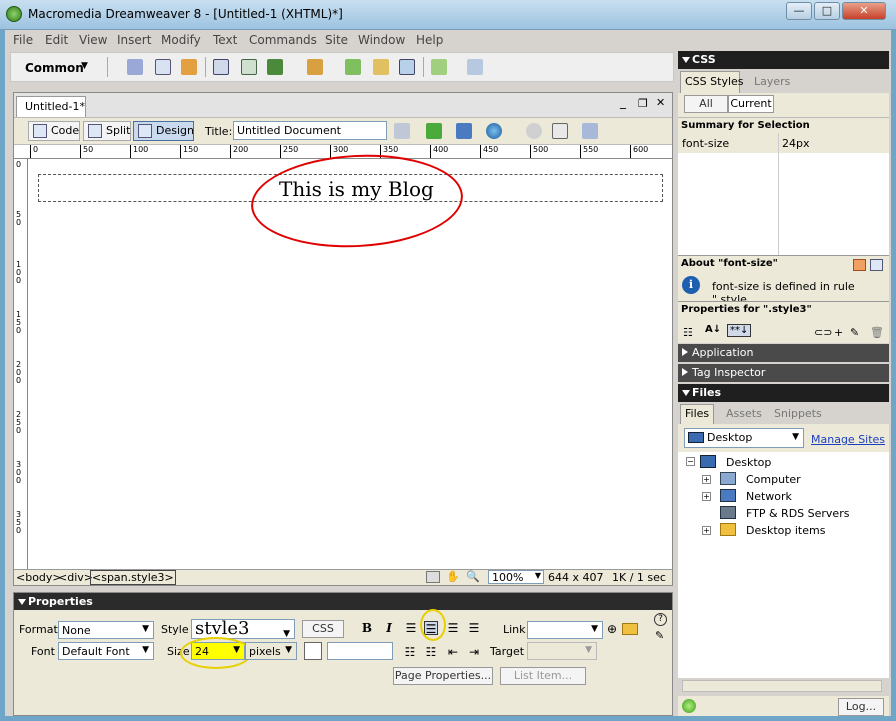 The image size is (896, 721). Describe the element at coordinates (782, 686) in the screenshot. I see `horizontal-scrollbar` at that location.